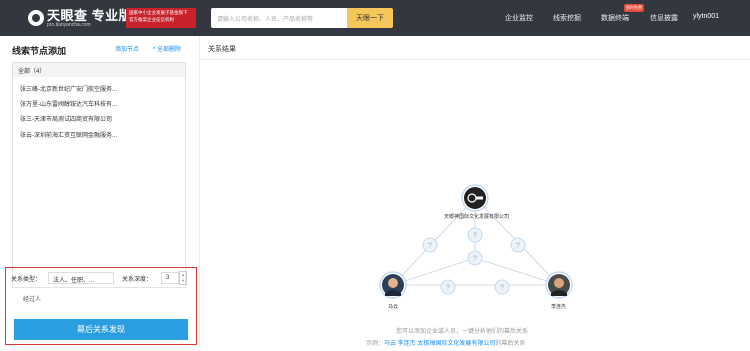 Image resolution: width=750 pixels, height=351 pixels. Describe the element at coordinates (39, 51) in the screenshot. I see `panel-title: 线索节点添加` at that location.